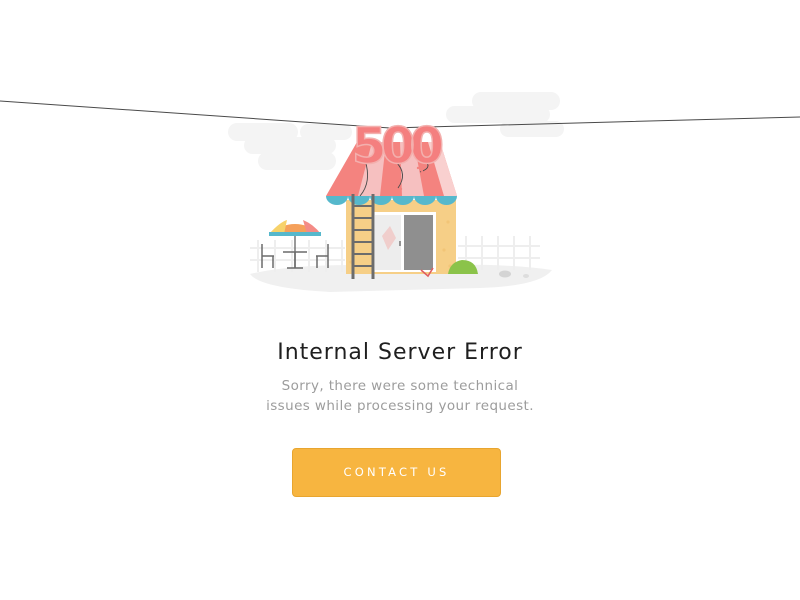 The image size is (800, 600). Describe the element at coordinates (396, 472) in the screenshot. I see `contact-us-button: CONTACT US` at that location.